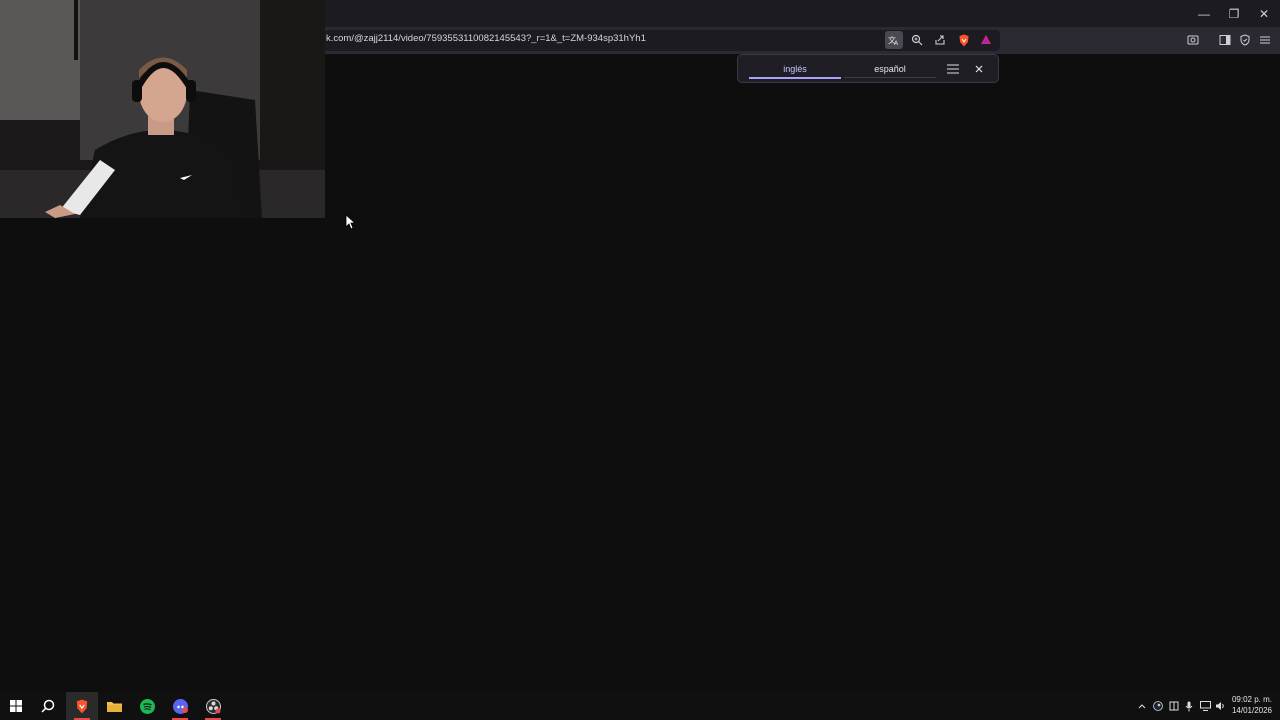 Image resolution: width=1280 pixels, height=720 pixels. What do you see at coordinates (896, 43) in the screenshot?
I see `svg-text: A` at bounding box center [896, 43].